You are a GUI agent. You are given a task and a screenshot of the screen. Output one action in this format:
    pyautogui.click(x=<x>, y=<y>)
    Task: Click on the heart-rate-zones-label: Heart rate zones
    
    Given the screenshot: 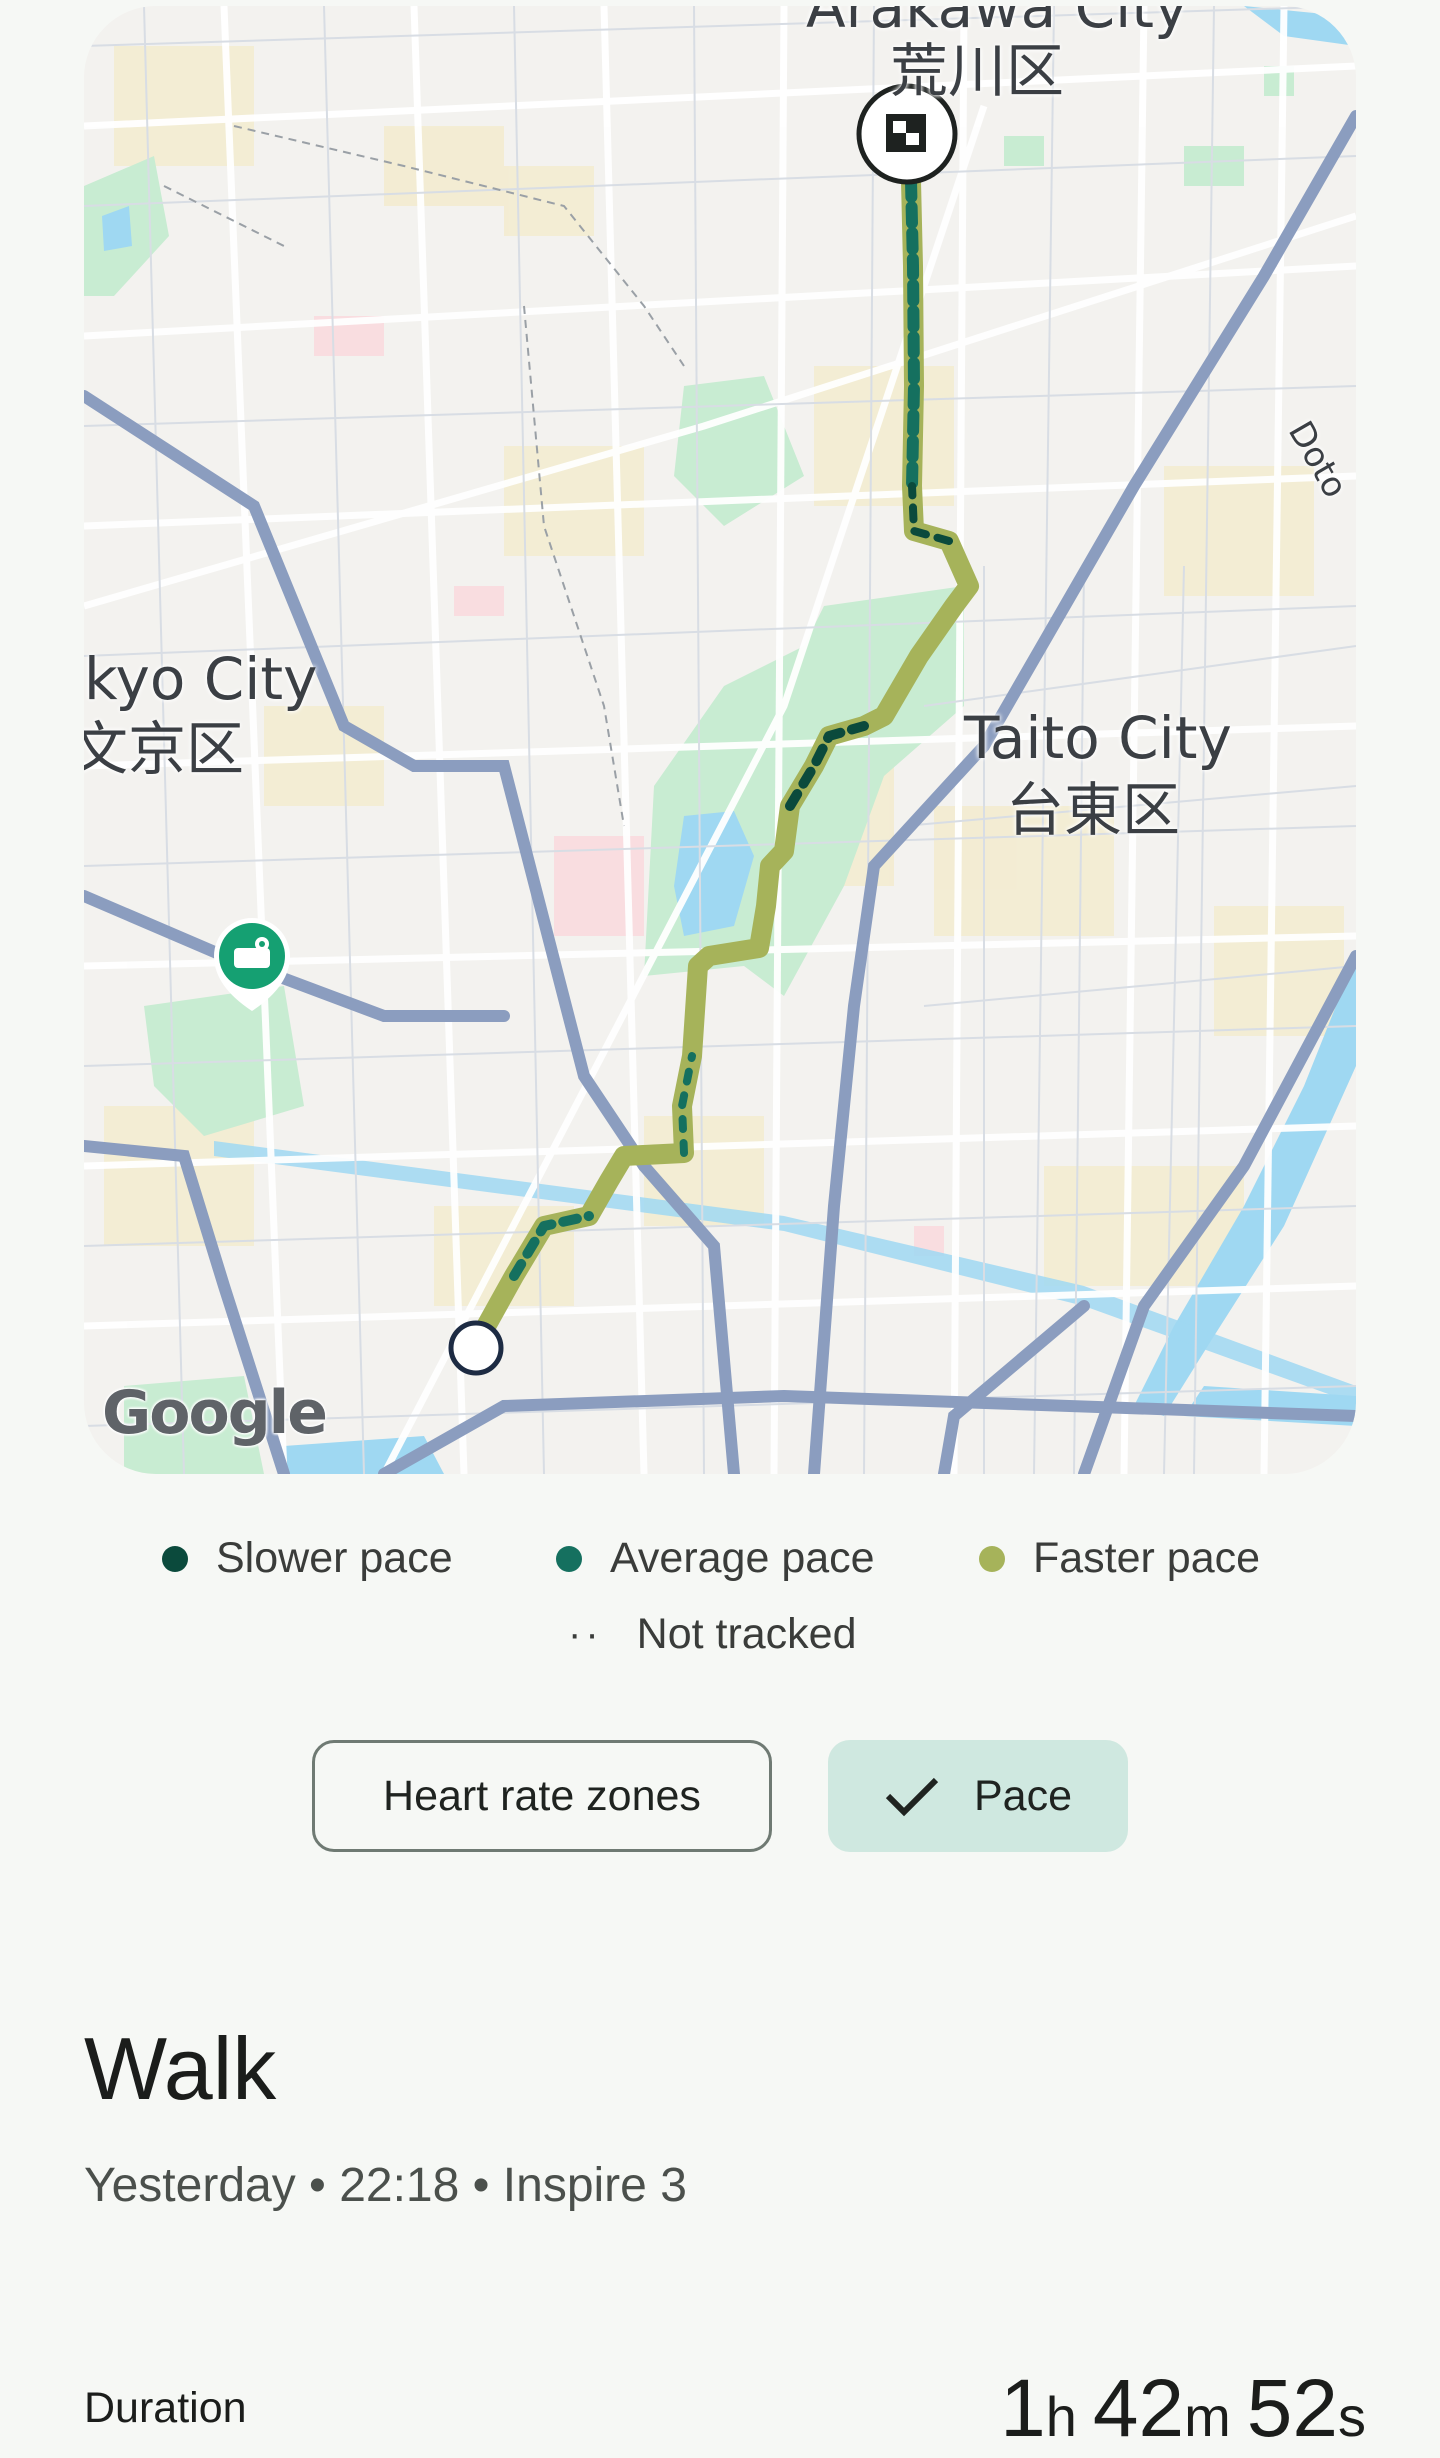 What is the action you would take?
    pyautogui.click(x=542, y=1795)
    